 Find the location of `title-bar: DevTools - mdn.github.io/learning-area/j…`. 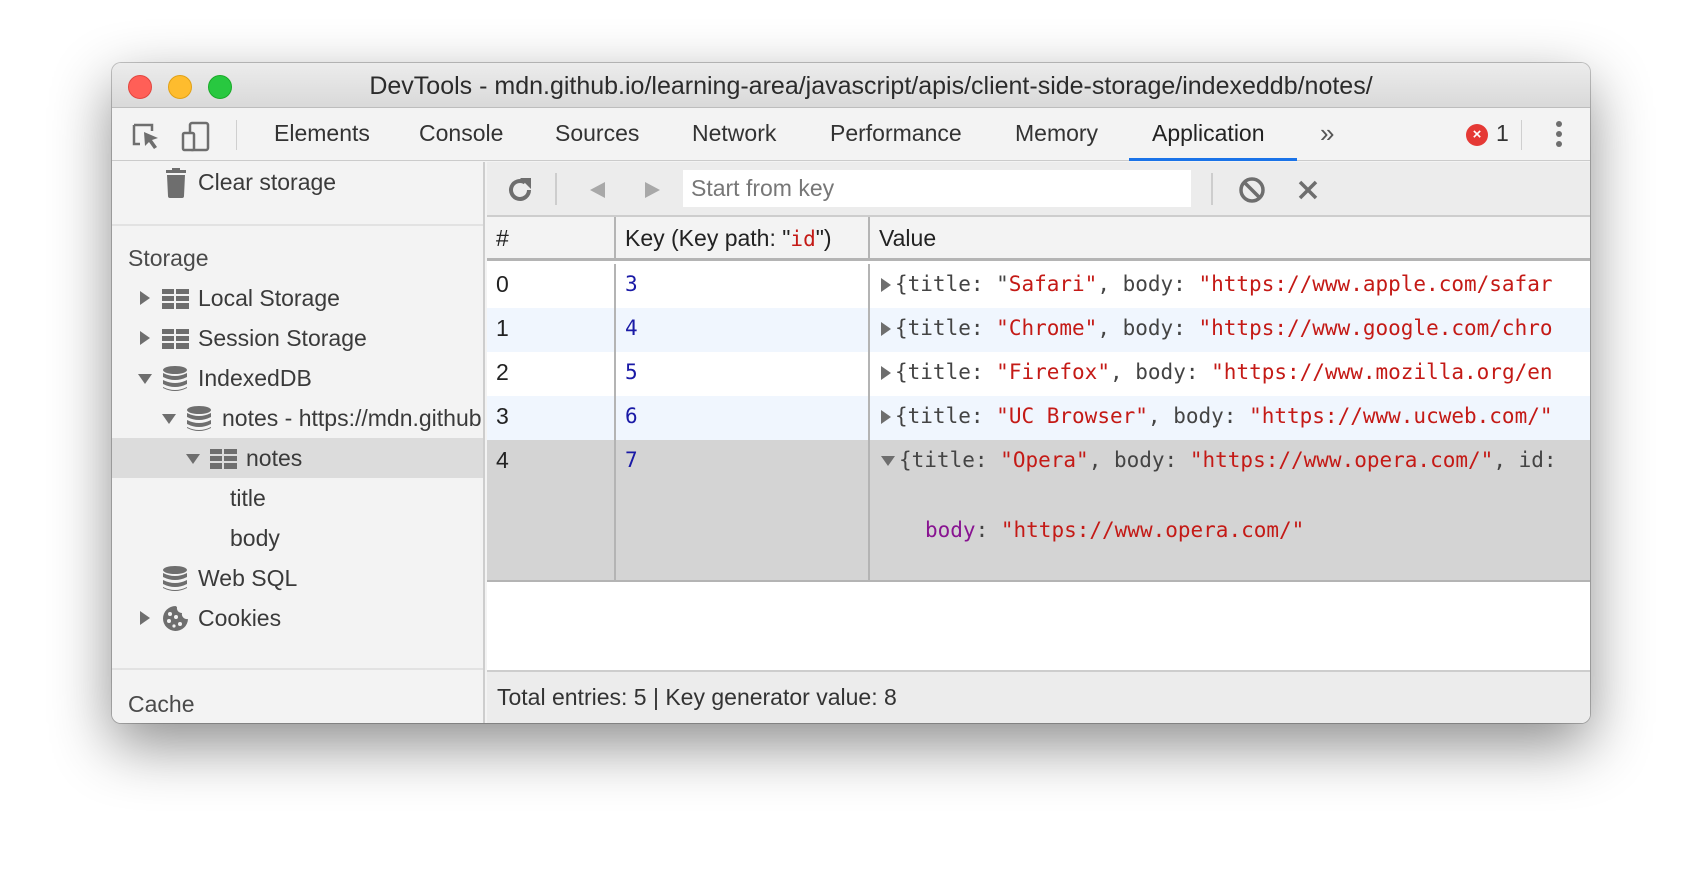

title-bar: DevTools - mdn.github.io/learning-area/j… is located at coordinates (851, 85).